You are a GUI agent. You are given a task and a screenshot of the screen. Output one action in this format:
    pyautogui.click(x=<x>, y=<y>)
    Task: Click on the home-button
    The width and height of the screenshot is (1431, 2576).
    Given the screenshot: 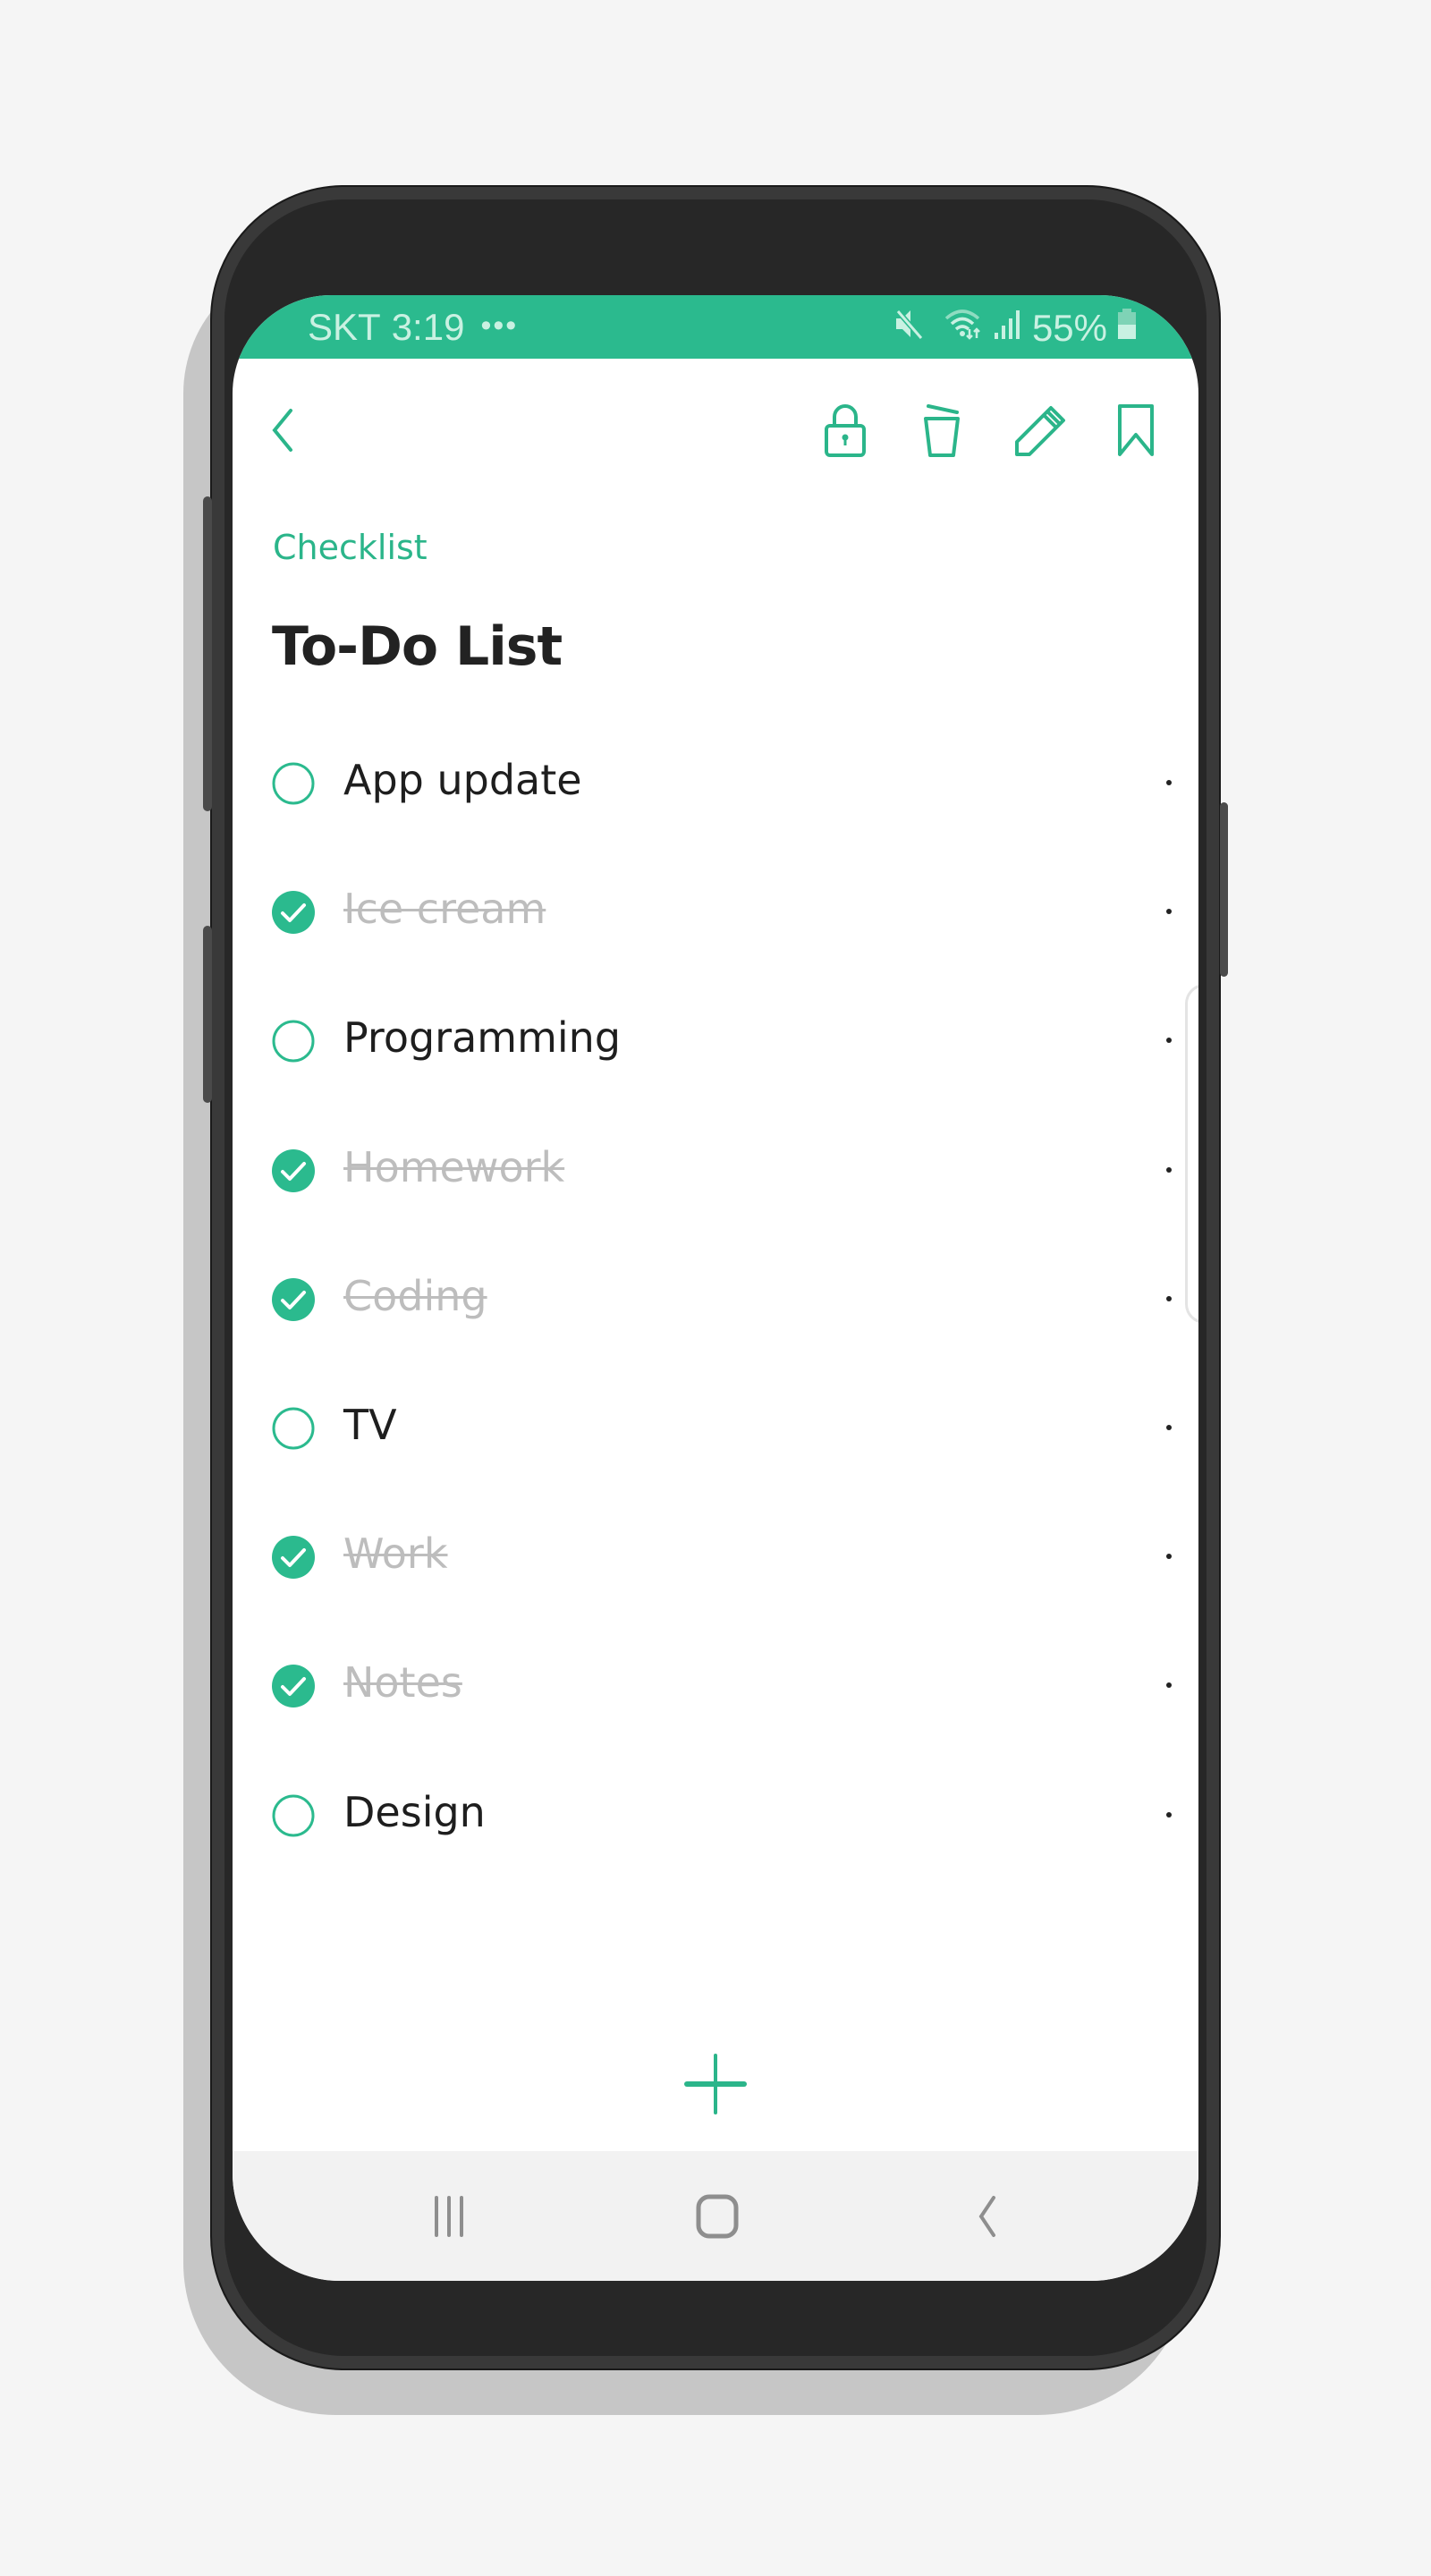 What is the action you would take?
    pyautogui.click(x=718, y=2218)
    